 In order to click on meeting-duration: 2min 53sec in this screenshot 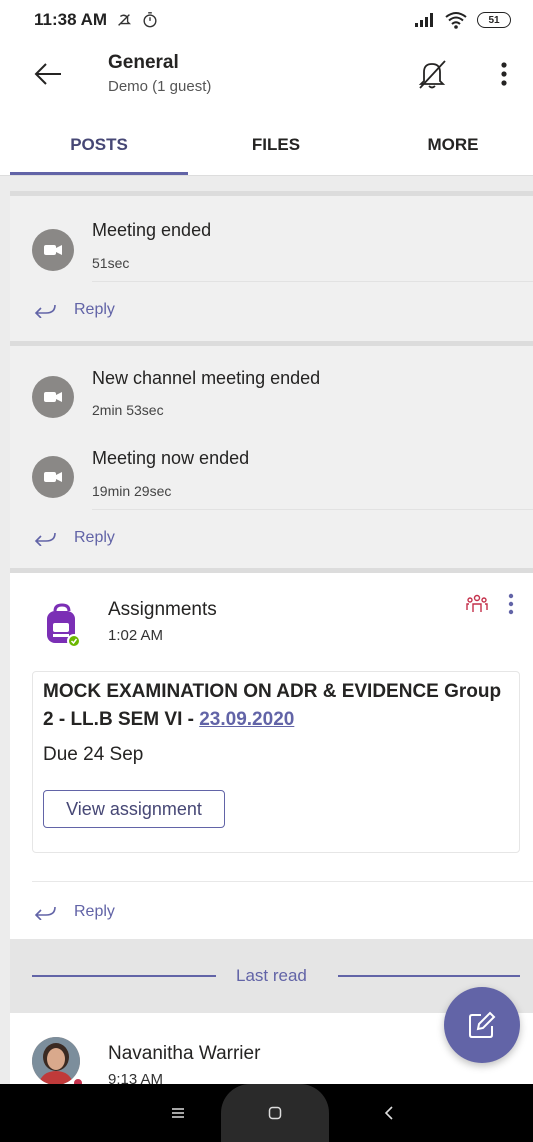, I will do `click(128, 410)`.